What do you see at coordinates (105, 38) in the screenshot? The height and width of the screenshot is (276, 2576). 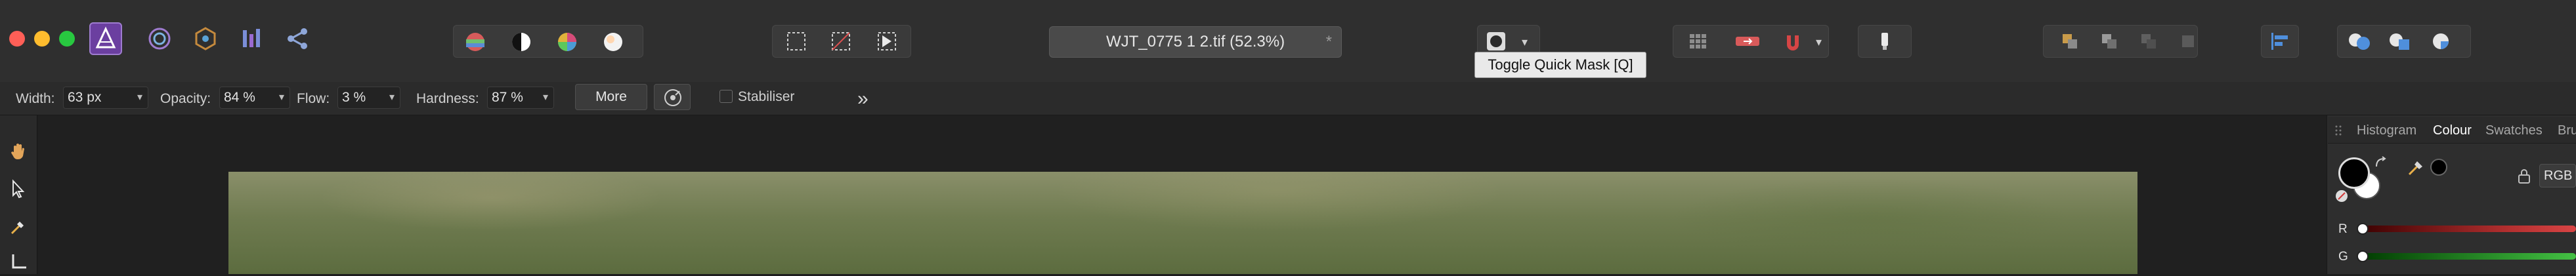 I see `photo-persona-icon` at bounding box center [105, 38].